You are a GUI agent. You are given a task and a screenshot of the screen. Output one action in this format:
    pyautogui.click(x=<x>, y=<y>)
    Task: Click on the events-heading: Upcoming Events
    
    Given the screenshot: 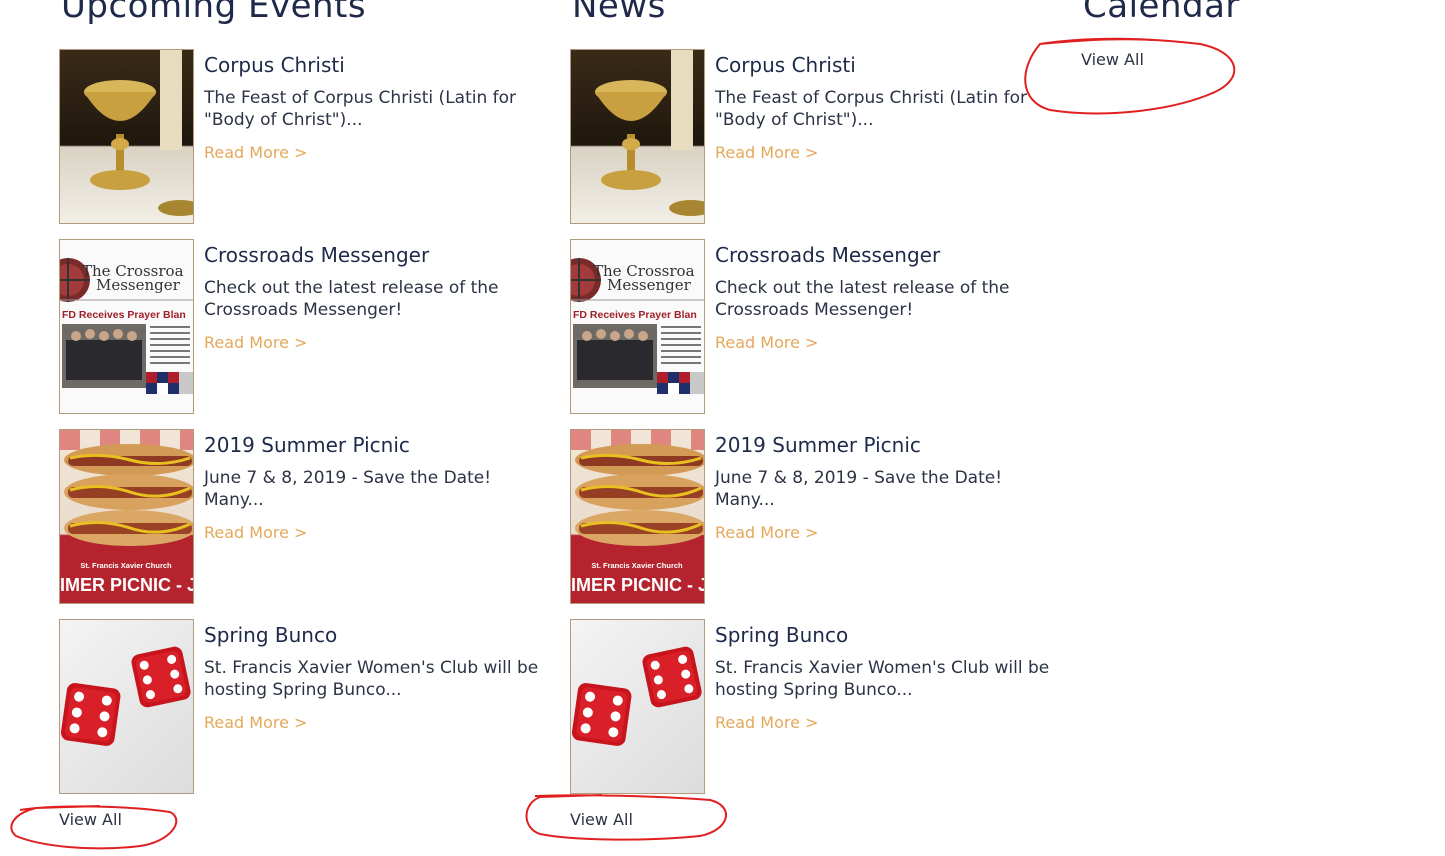 What is the action you would take?
    pyautogui.click(x=214, y=13)
    